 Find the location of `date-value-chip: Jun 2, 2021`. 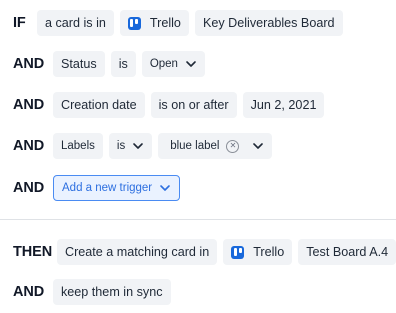

date-value-chip: Jun 2, 2021 is located at coordinates (283, 105).